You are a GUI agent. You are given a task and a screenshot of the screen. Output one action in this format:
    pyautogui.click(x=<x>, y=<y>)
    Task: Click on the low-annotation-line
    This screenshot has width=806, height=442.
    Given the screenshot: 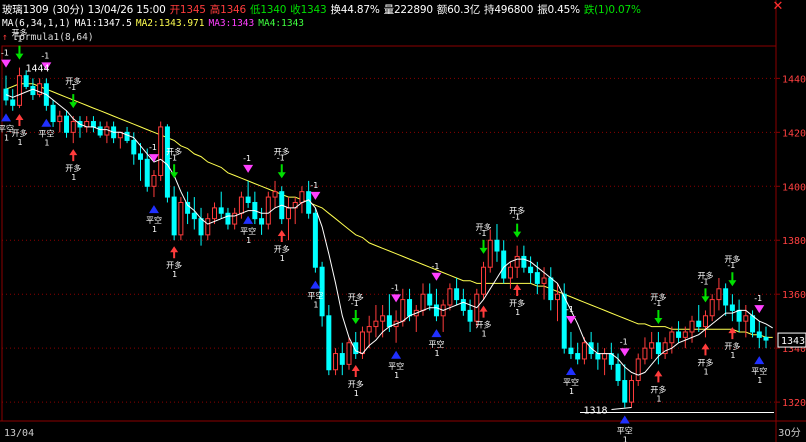 What is the action you would take?
    pyautogui.click(x=621, y=409)
    